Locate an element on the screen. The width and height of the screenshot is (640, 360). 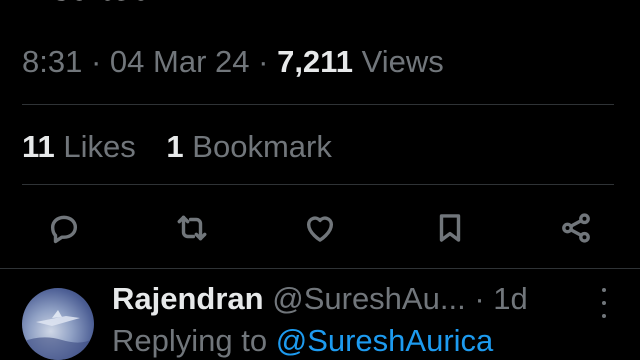
tweet-date: 04 Mar 24 is located at coordinates (180, 61).